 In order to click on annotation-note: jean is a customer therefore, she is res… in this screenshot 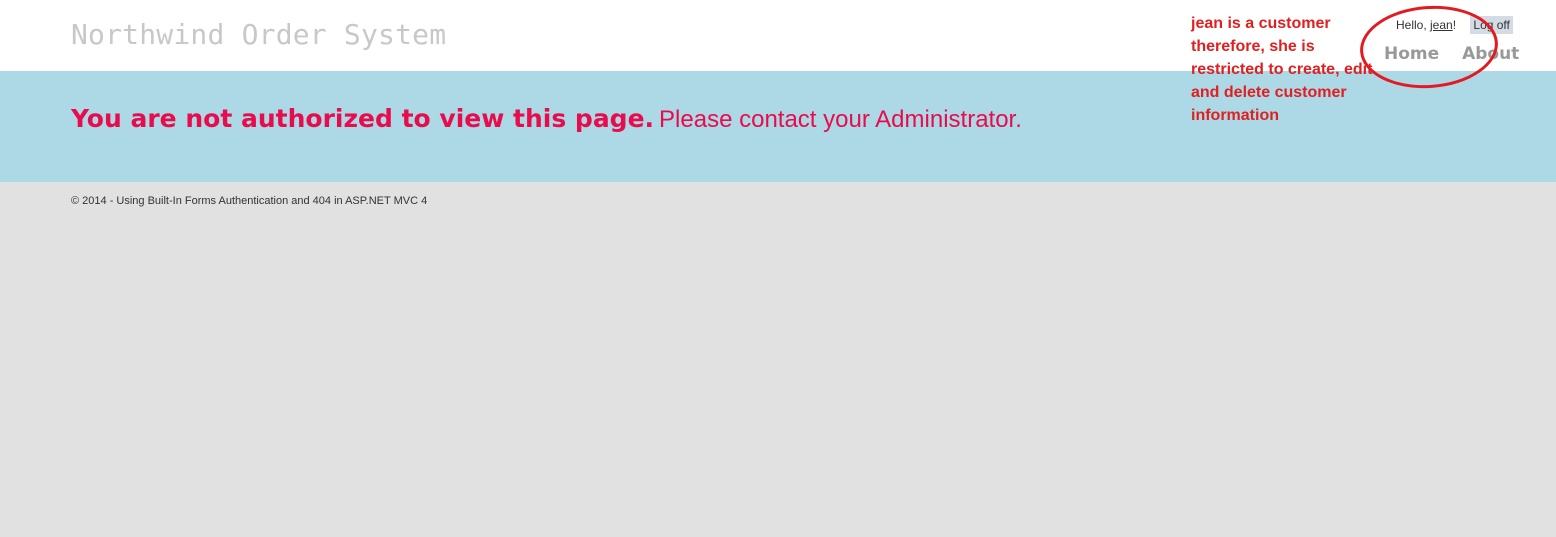, I will do `click(1282, 69)`.